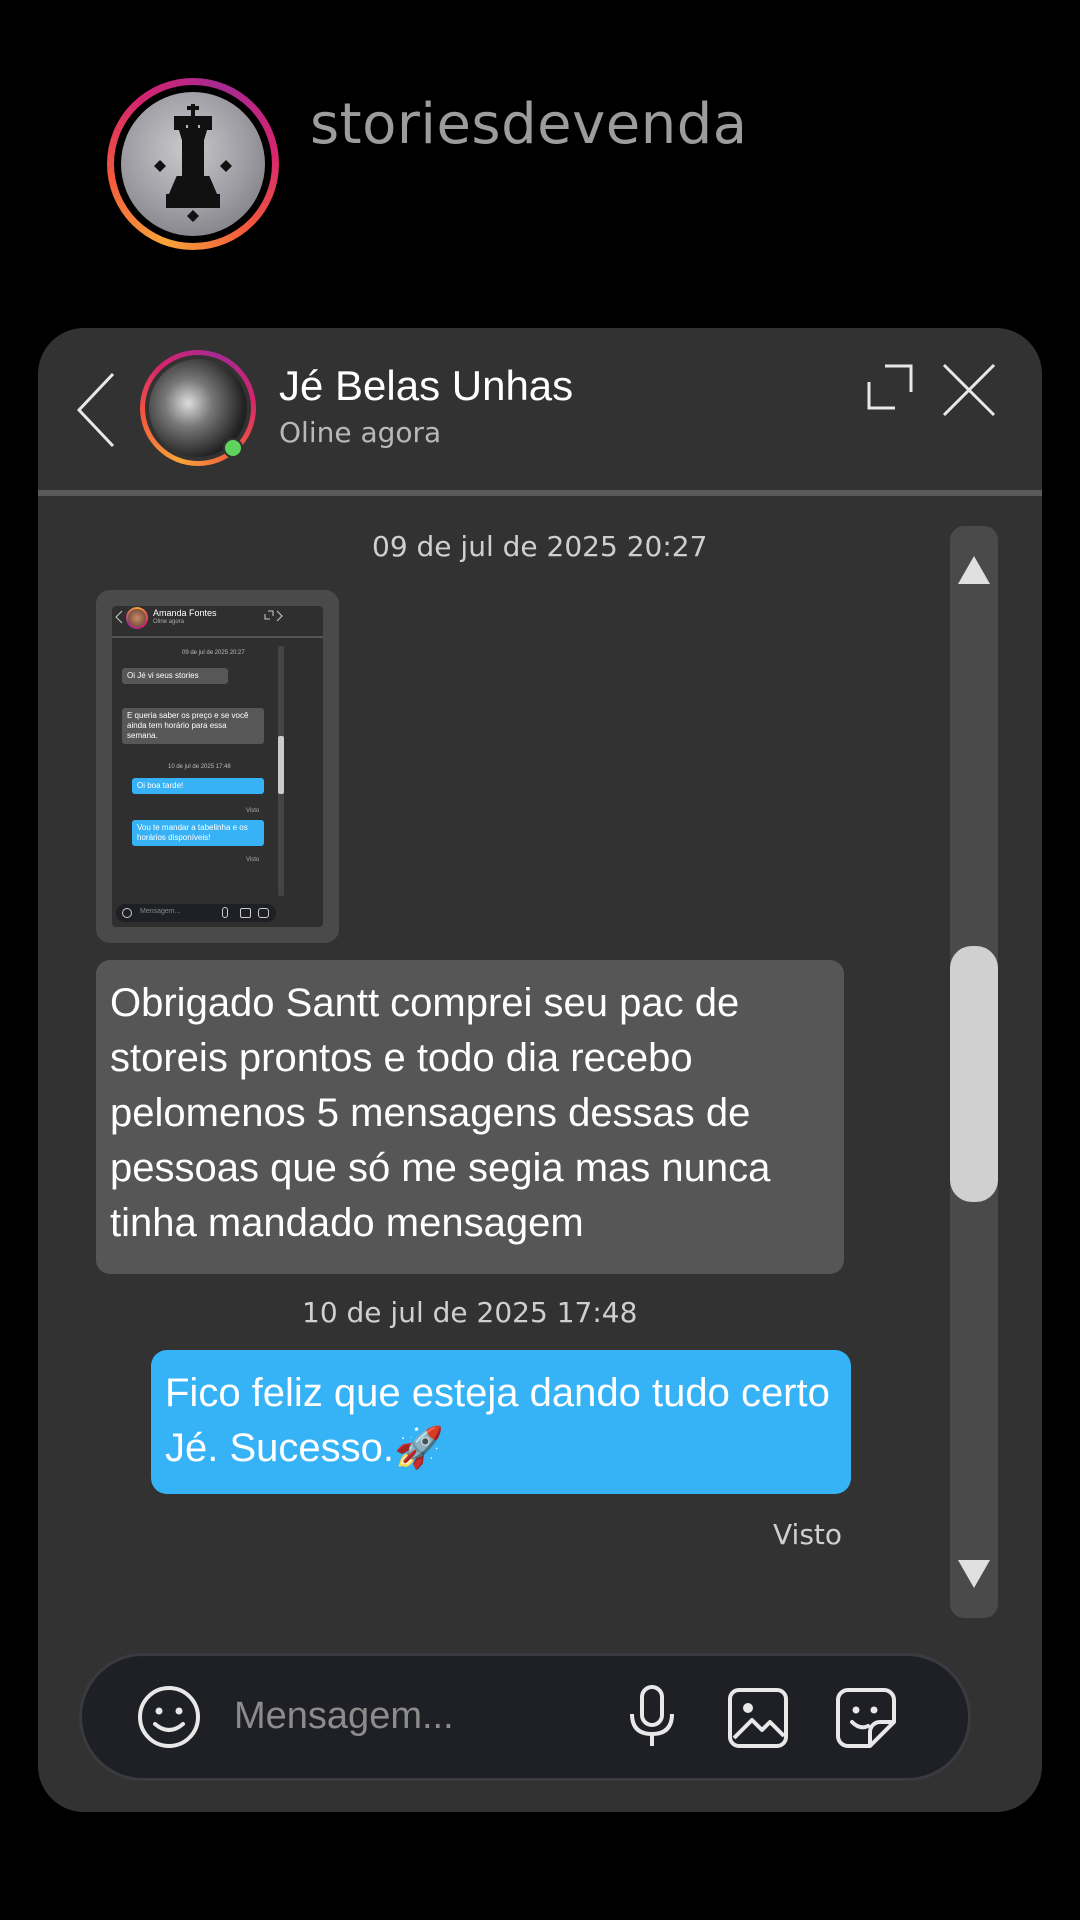  What do you see at coordinates (540, 493) in the screenshot?
I see `header-divider` at bounding box center [540, 493].